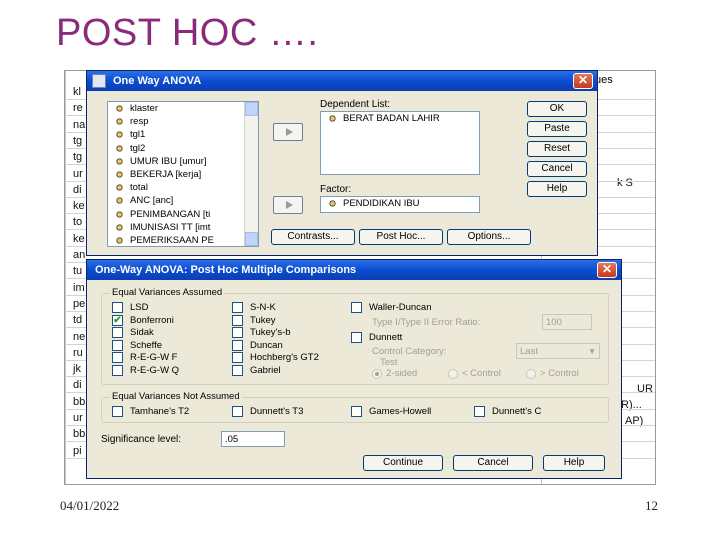 Image resolution: width=720 pixels, height=540 pixels. What do you see at coordinates (557, 129) in the screenshot?
I see `paste-button: Paste` at bounding box center [557, 129].